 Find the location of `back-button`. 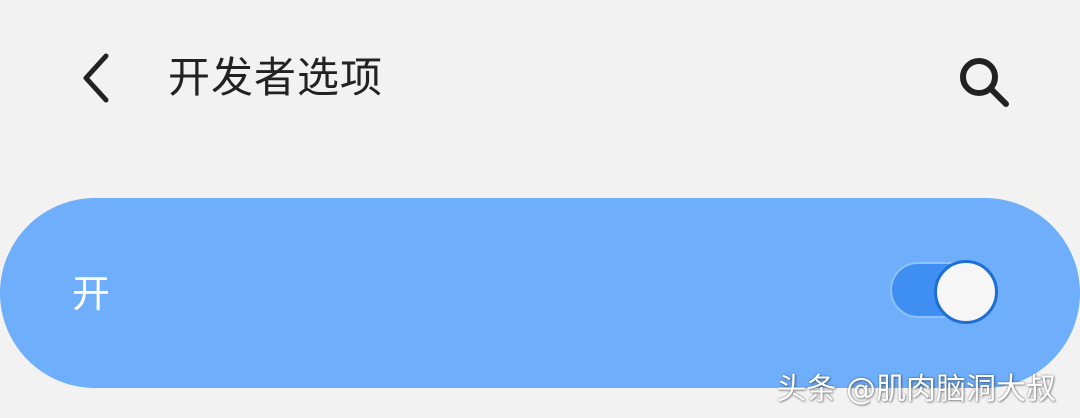

back-button is located at coordinates (96, 78).